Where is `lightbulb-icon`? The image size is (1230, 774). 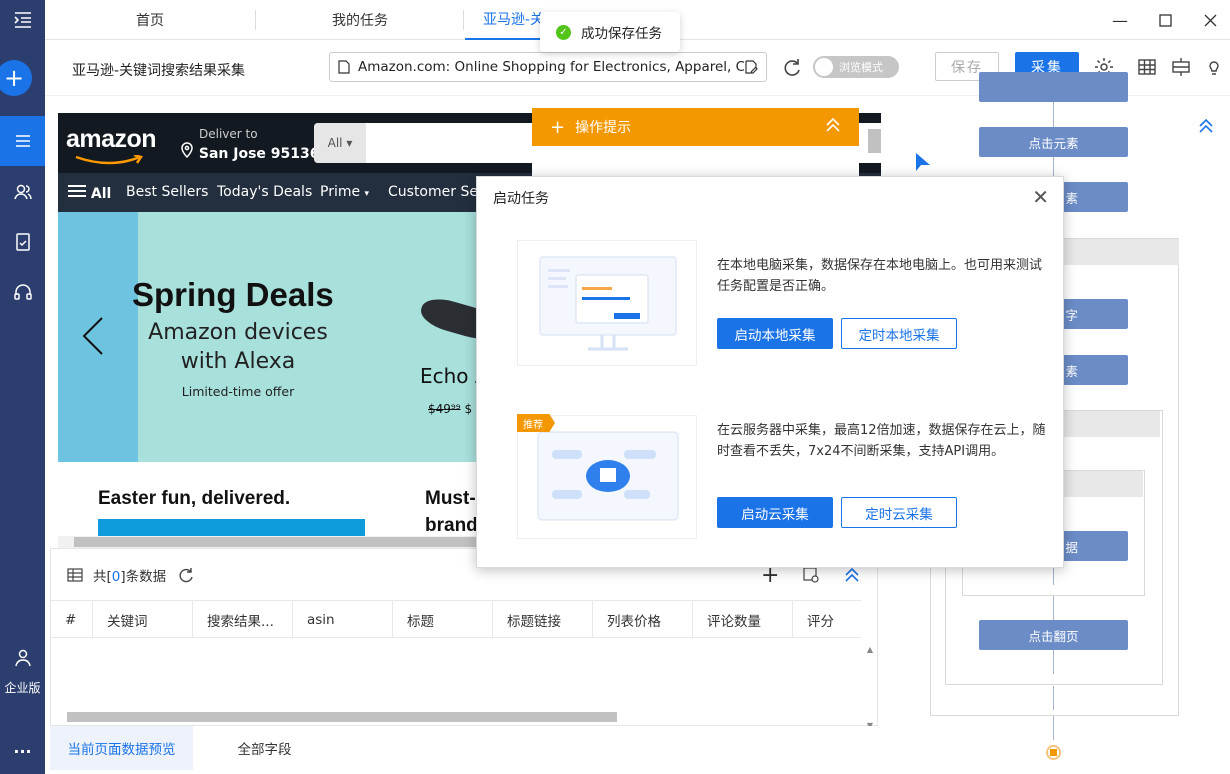
lightbulb-icon is located at coordinates (1214, 67).